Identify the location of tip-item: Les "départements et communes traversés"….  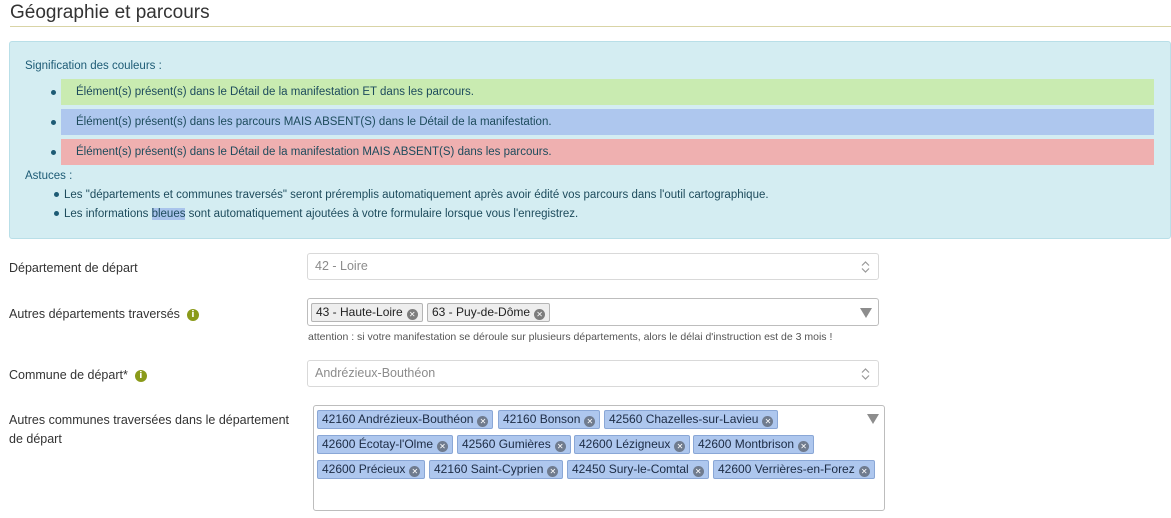
(411, 195).